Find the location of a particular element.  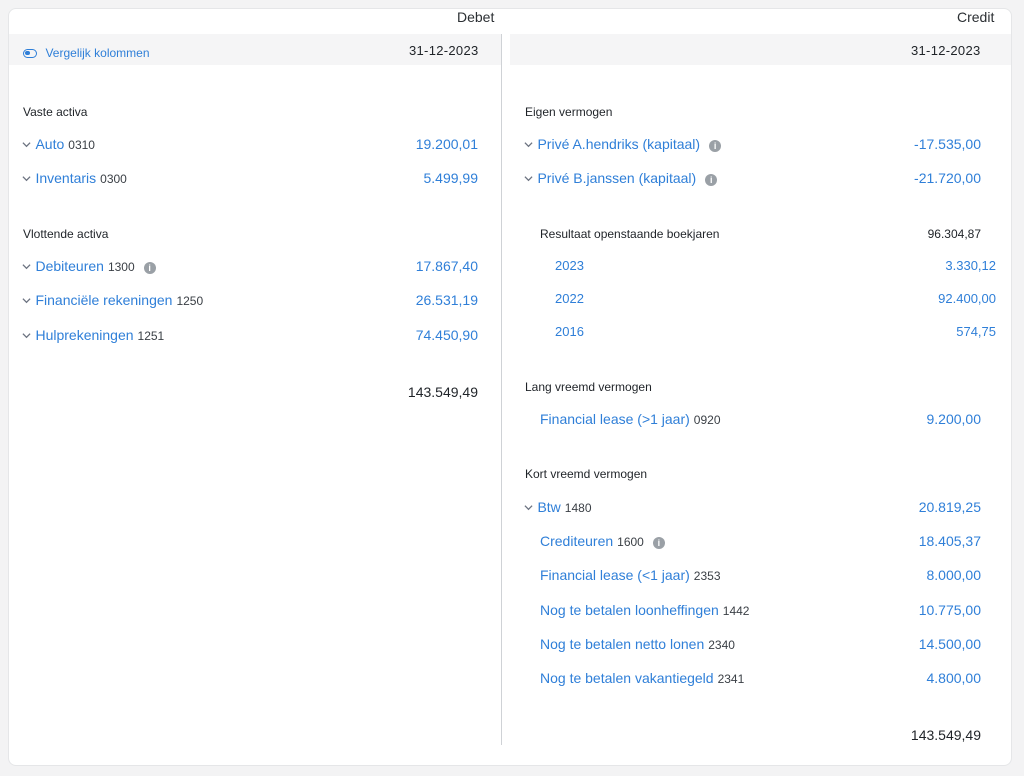

account-row: Nog te betalen loonheffingen 1442 is located at coordinates (644, 610).